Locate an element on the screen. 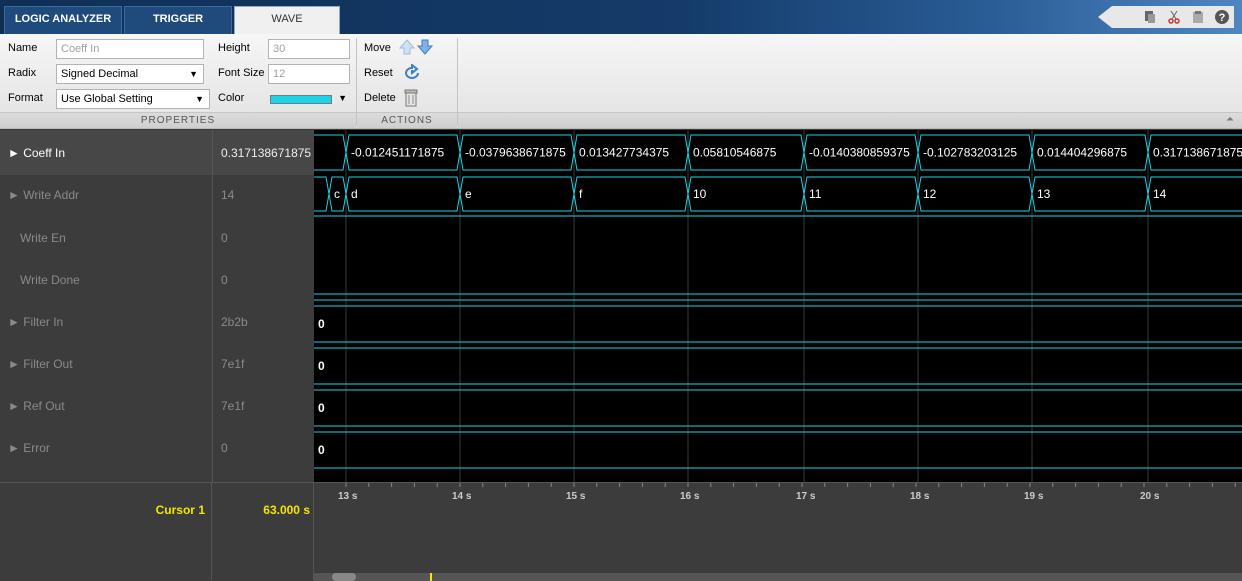 This screenshot has height=581, width=1242. coeff-in-wave-value: -0.102783203125 is located at coordinates (970, 153).